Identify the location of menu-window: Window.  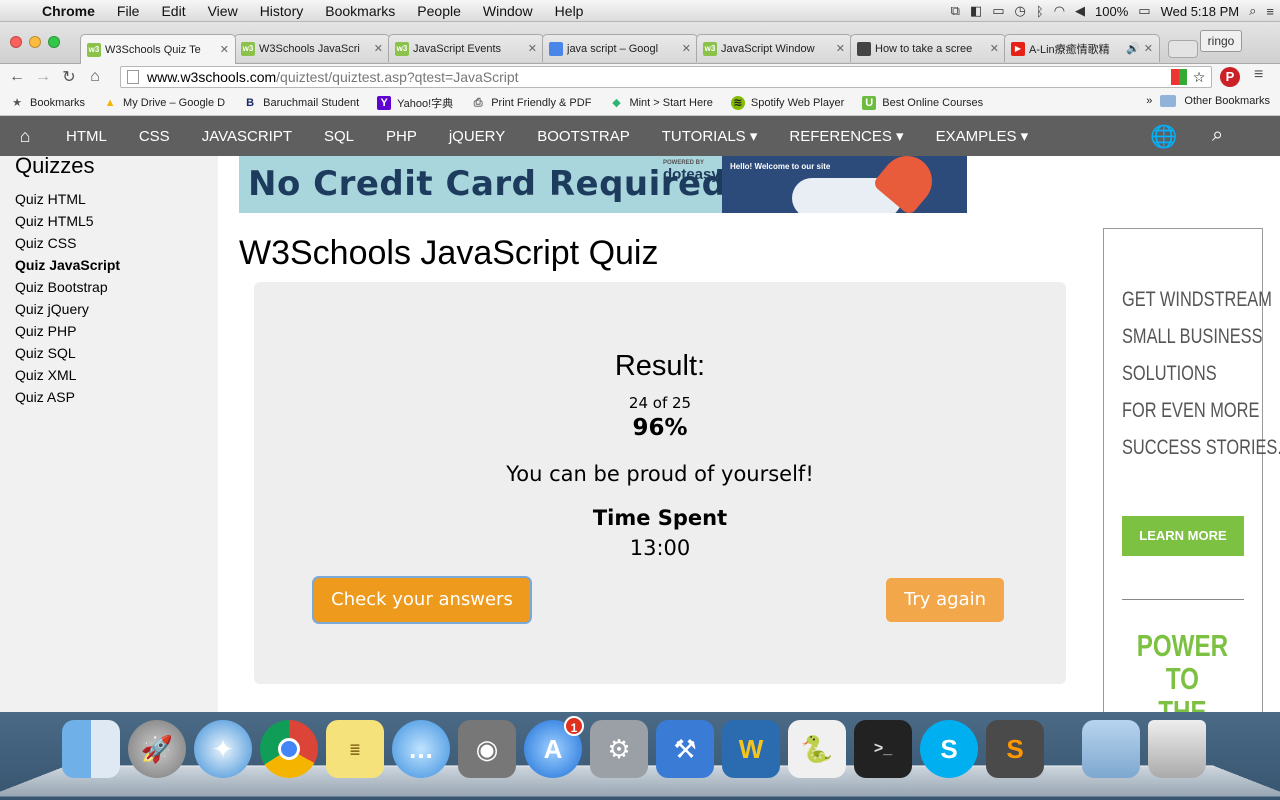
(508, 11).